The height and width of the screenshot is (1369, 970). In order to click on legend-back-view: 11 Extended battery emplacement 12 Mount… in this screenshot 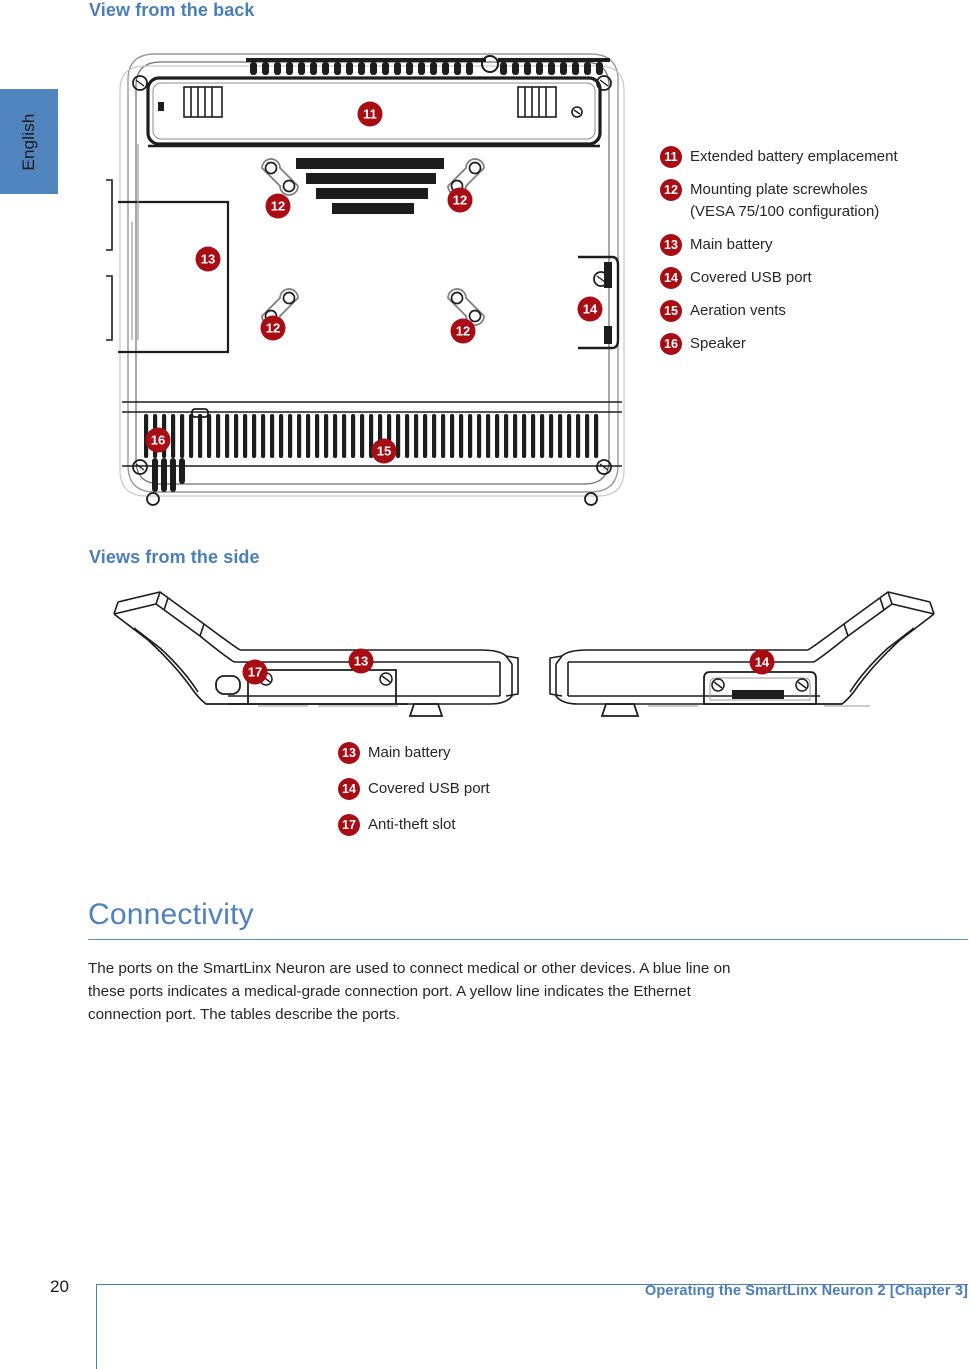, I will do `click(779, 256)`.